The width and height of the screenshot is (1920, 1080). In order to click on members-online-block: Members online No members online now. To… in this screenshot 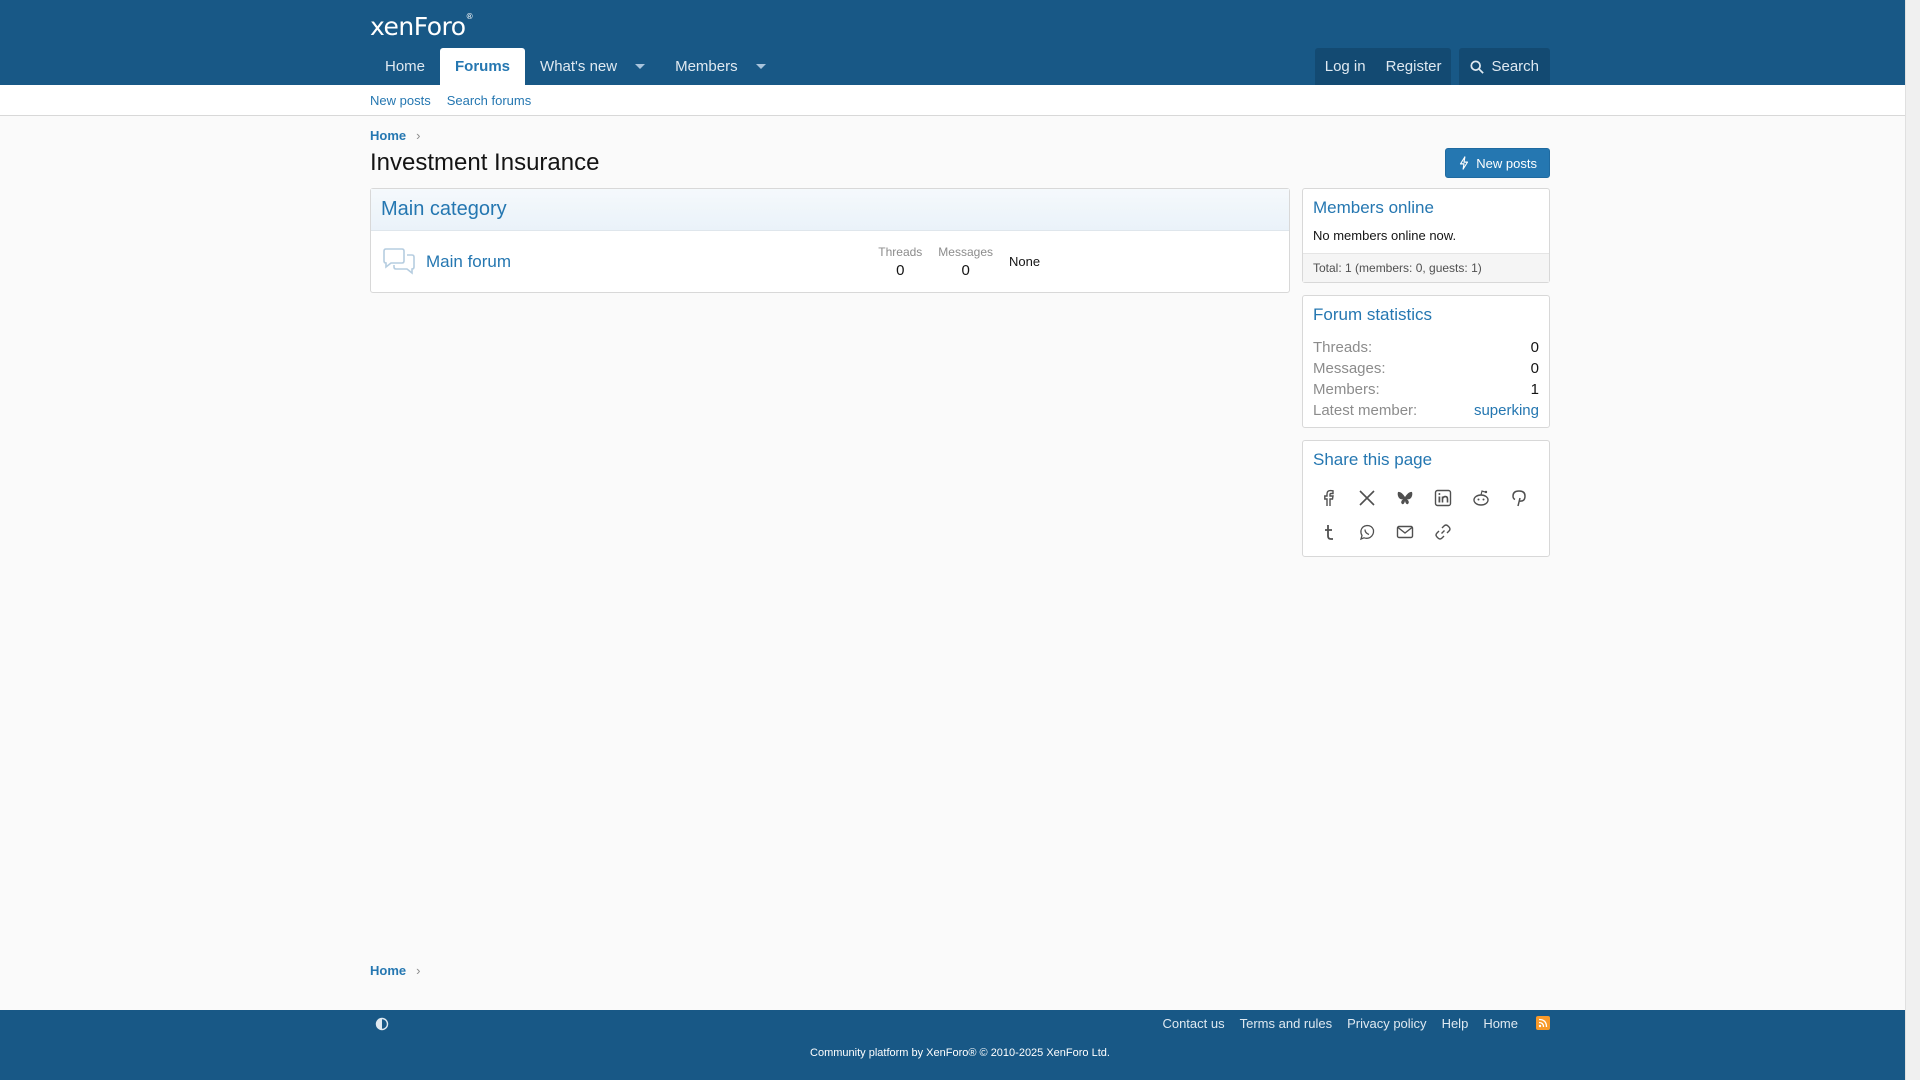, I will do `click(1426, 235)`.